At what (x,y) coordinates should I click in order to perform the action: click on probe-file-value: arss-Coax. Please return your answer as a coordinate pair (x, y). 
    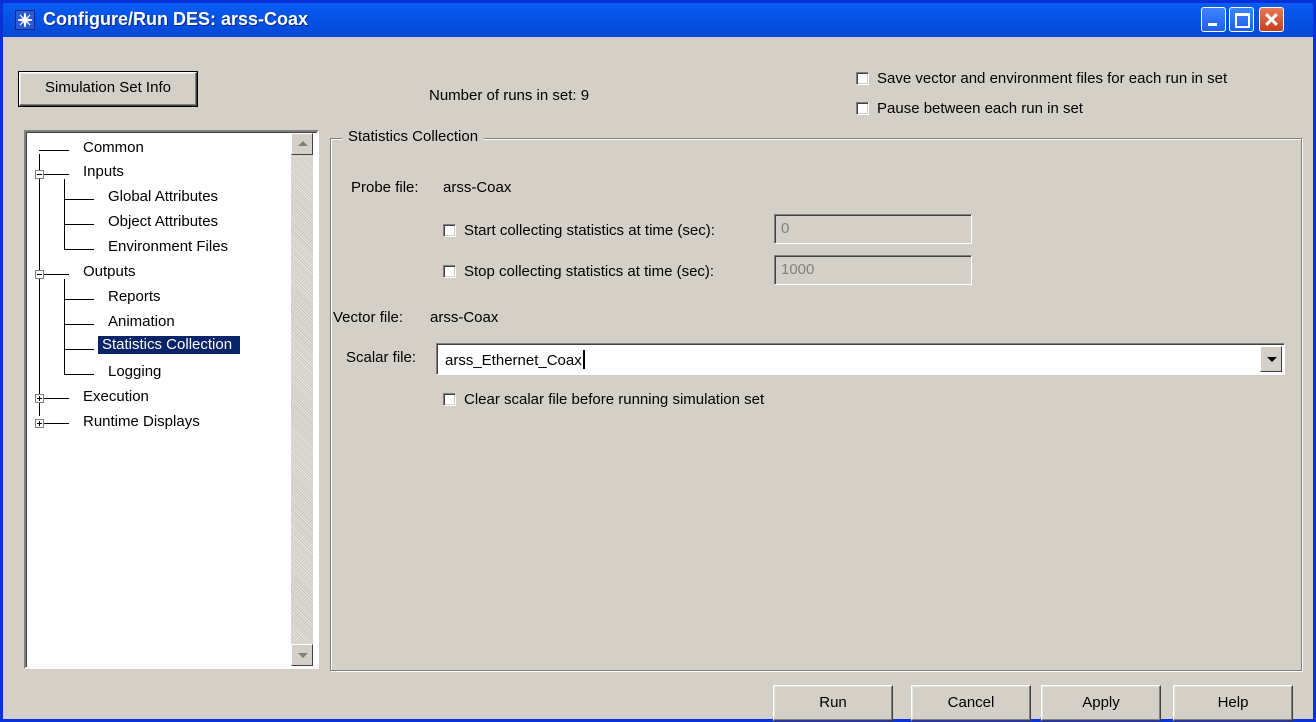
    Looking at the image, I should click on (477, 187).